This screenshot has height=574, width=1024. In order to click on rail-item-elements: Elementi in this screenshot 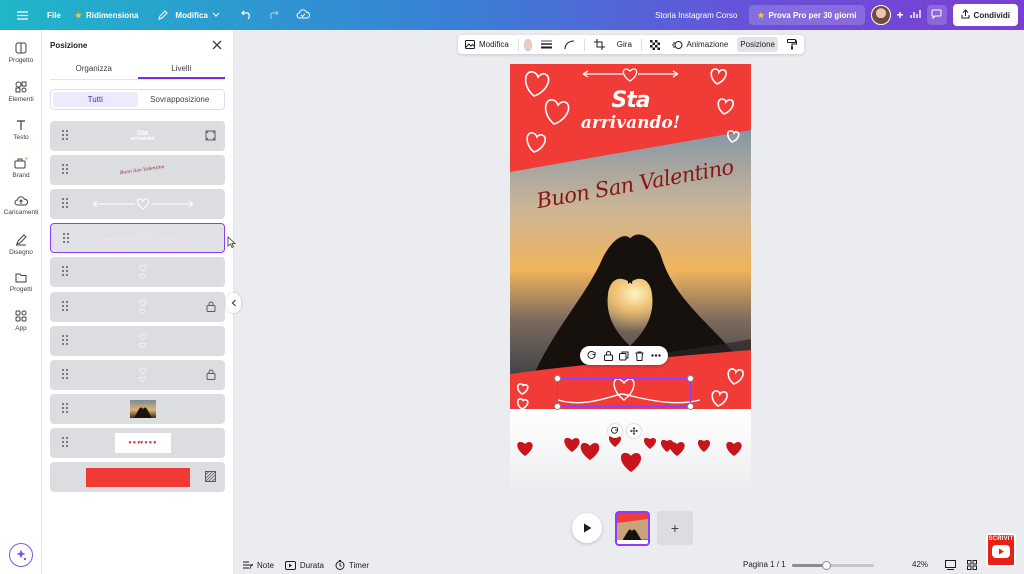, I will do `click(21, 92)`.